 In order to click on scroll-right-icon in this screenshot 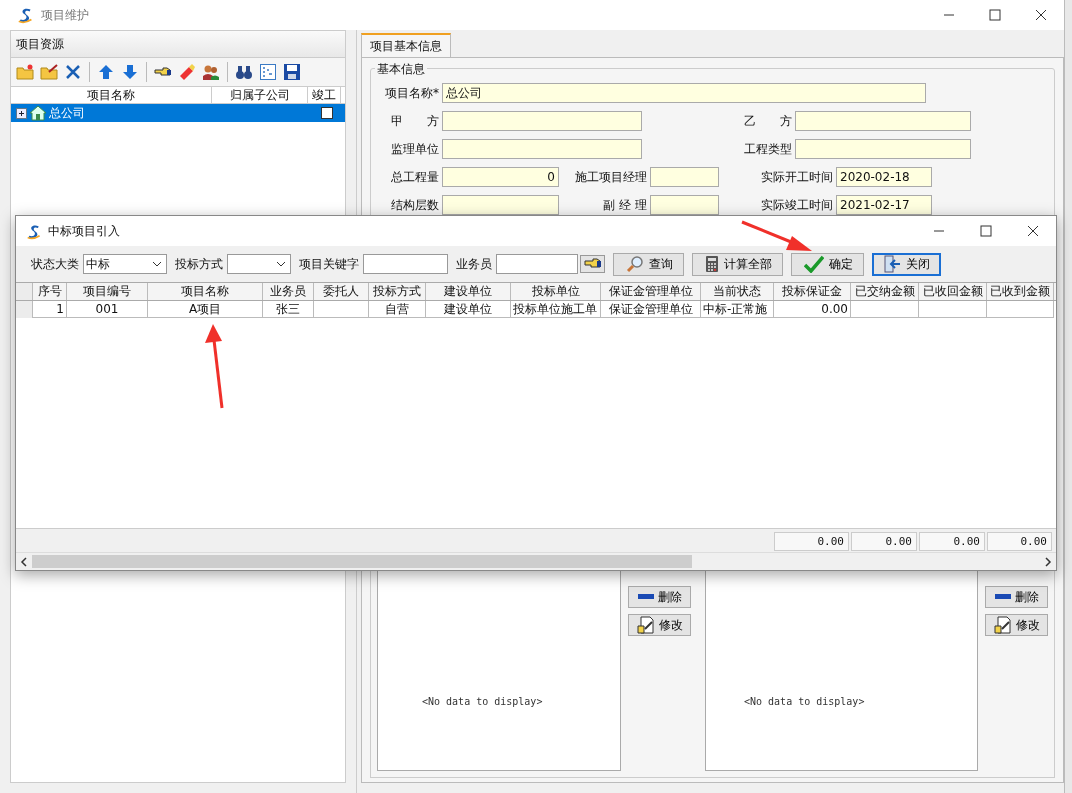, I will do `click(1048, 561)`.